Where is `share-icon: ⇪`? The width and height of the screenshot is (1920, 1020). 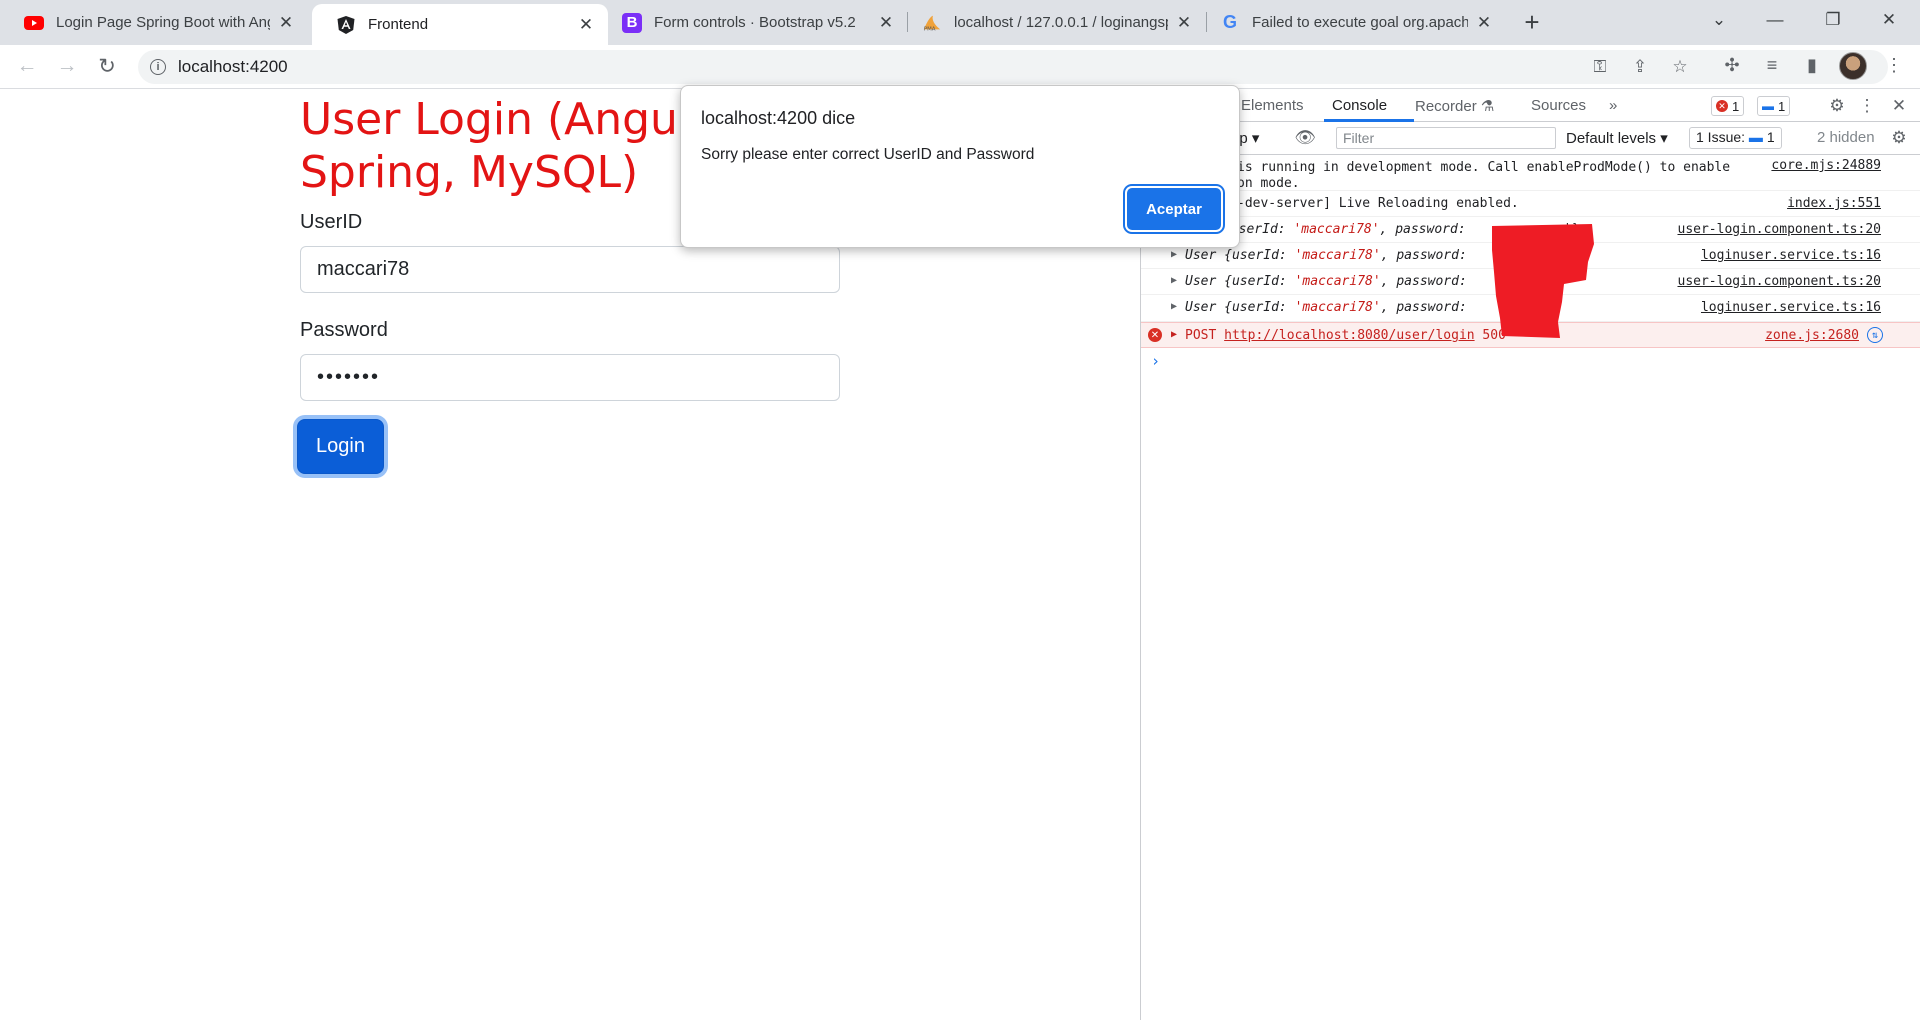 share-icon: ⇪ is located at coordinates (1640, 67).